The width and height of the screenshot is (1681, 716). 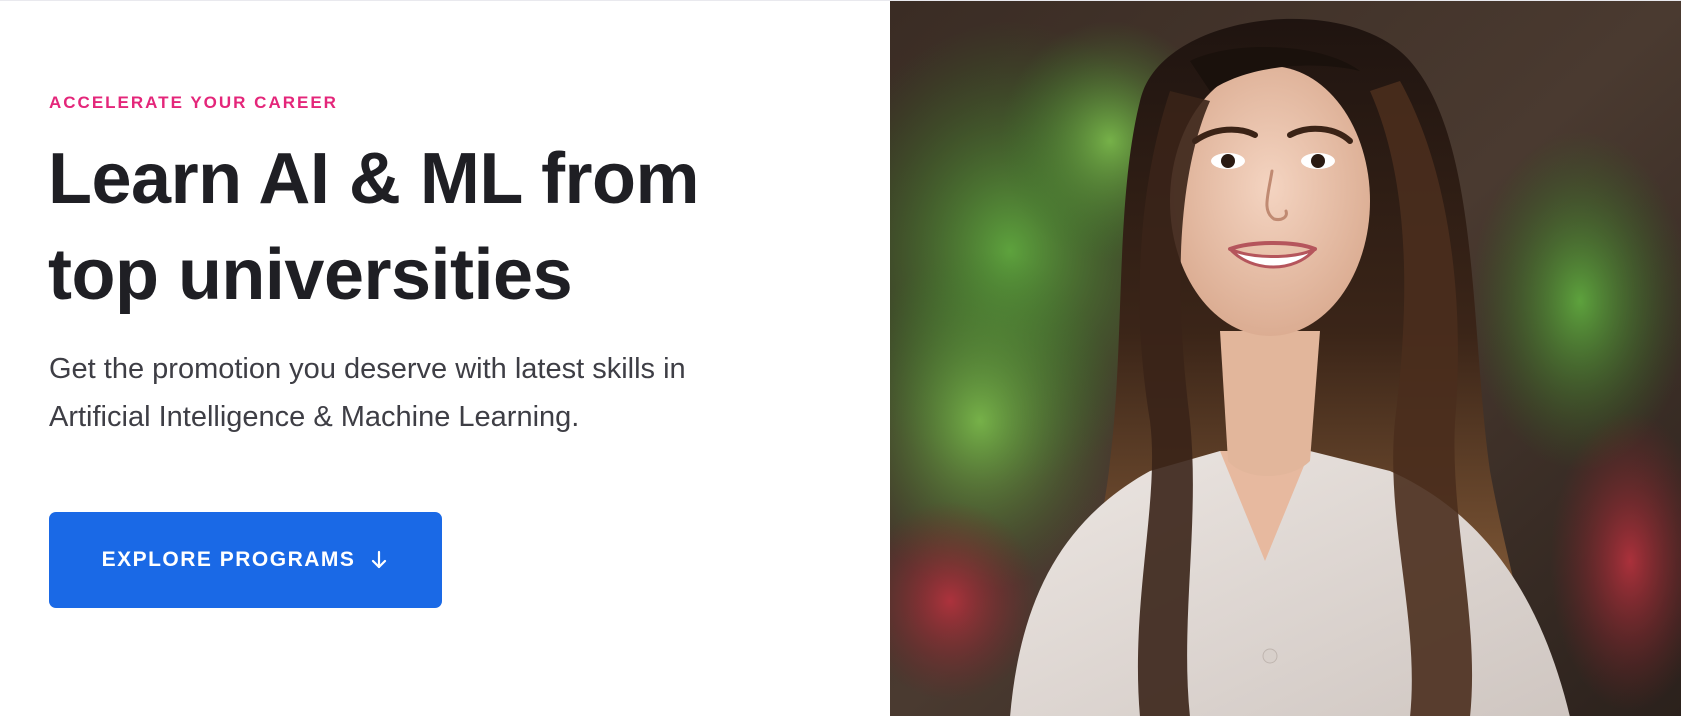 What do you see at coordinates (193, 102) in the screenshot?
I see `eyebrow-label: ACCELERATE YOUR CAREER` at bounding box center [193, 102].